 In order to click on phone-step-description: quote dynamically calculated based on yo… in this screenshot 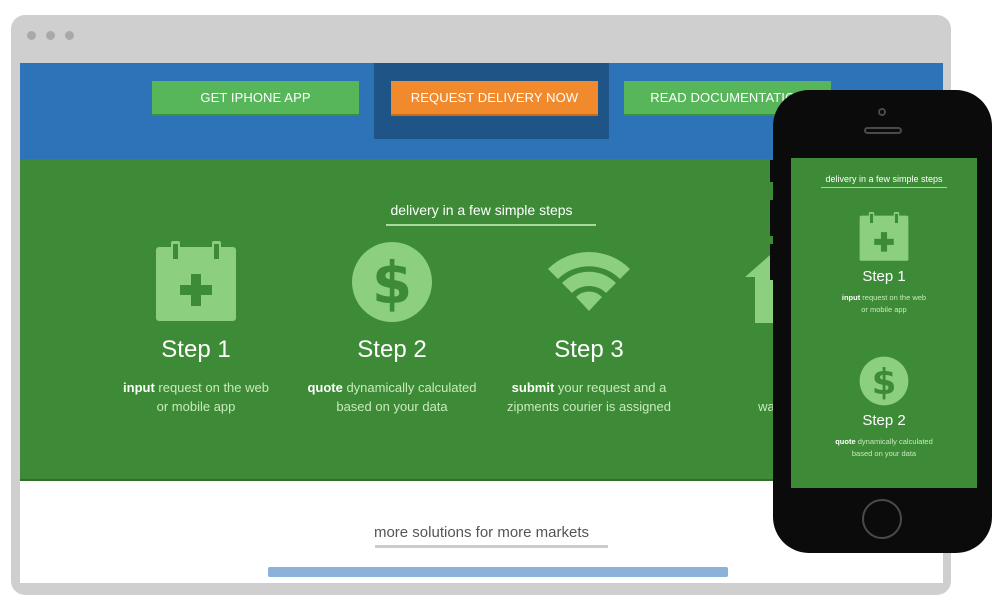, I will do `click(884, 448)`.